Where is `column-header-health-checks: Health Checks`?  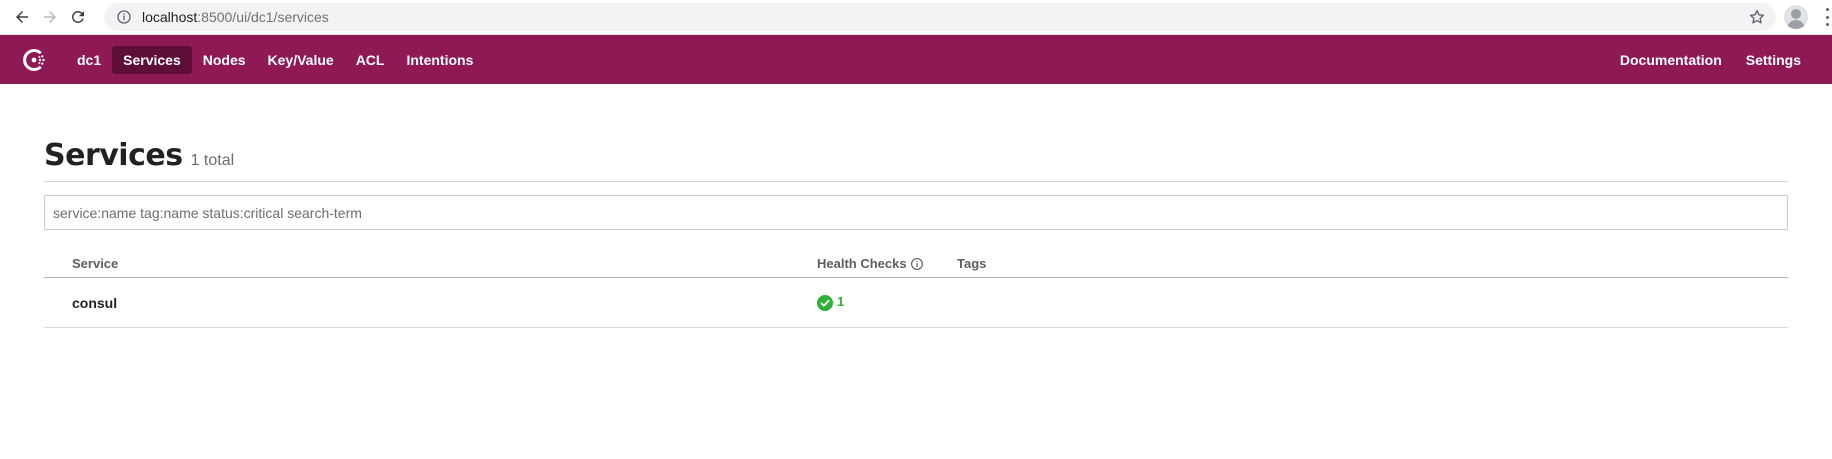
column-header-health-checks: Health Checks is located at coordinates (887, 263).